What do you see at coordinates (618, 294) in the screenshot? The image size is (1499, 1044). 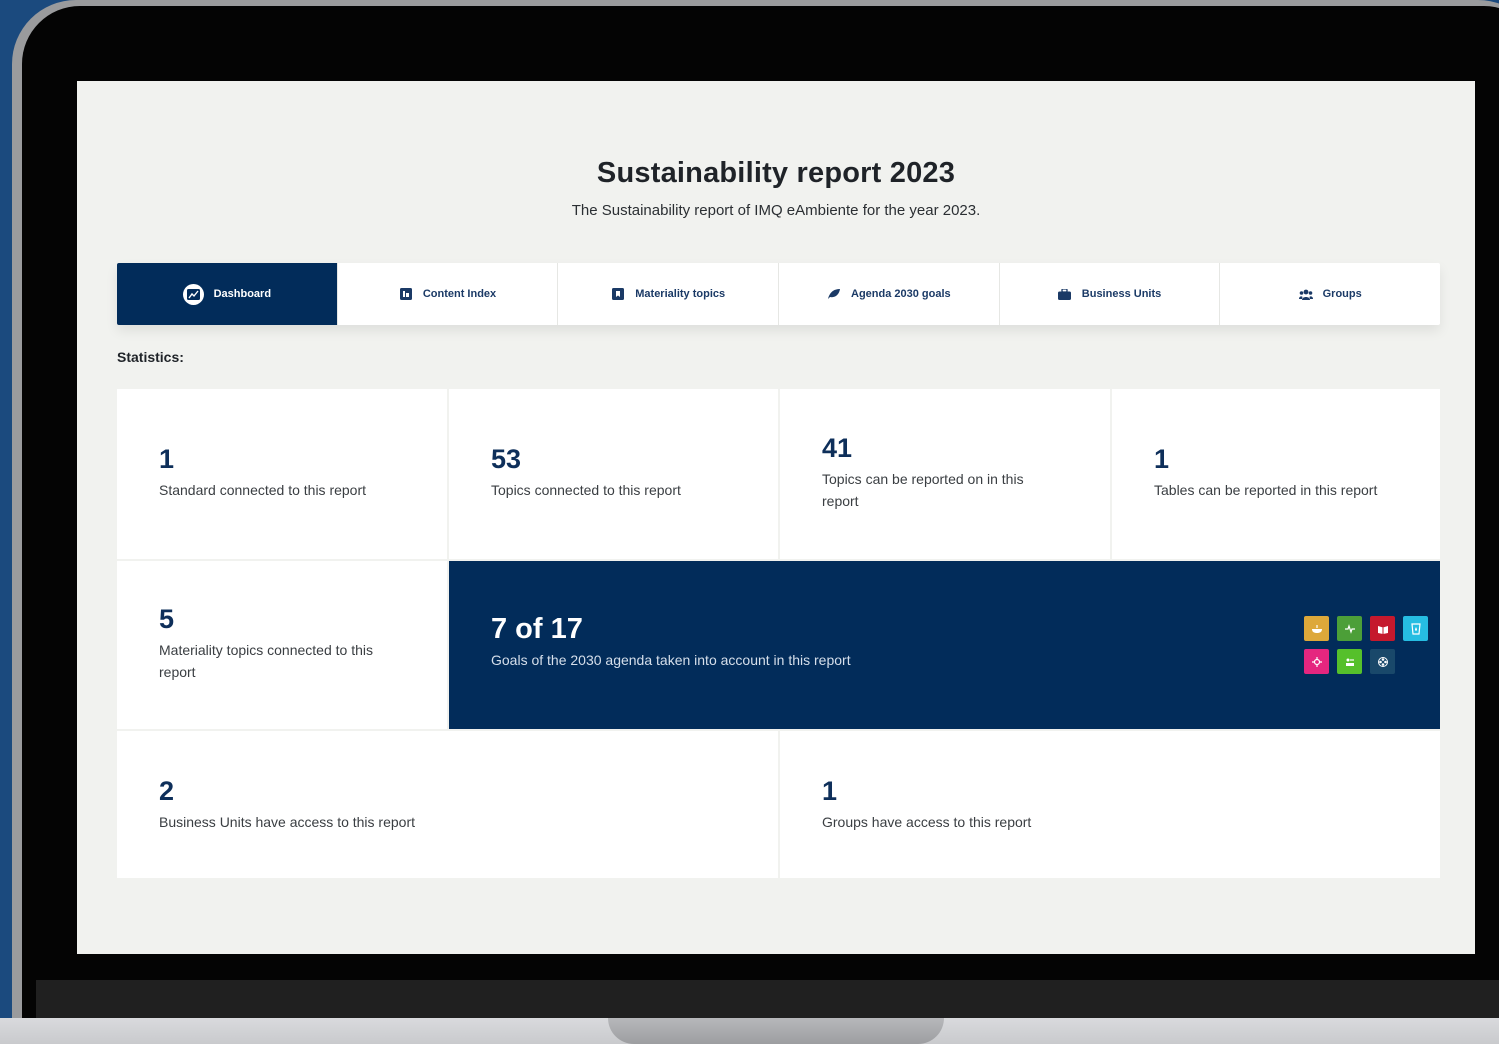 I see `bookmark-icon` at bounding box center [618, 294].